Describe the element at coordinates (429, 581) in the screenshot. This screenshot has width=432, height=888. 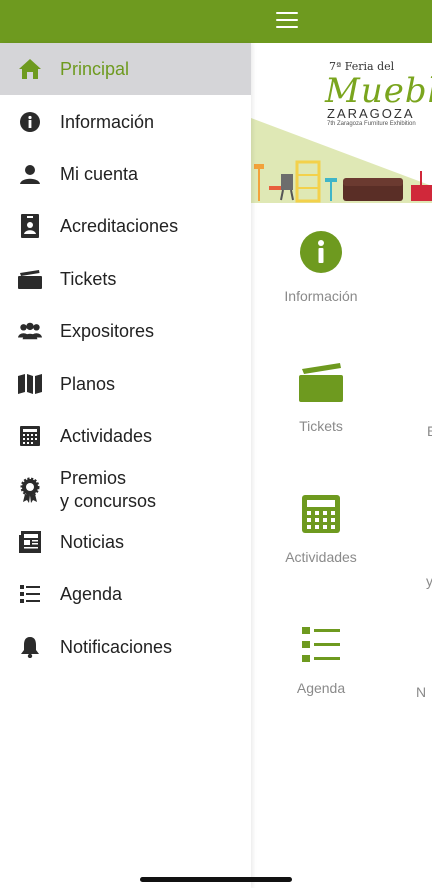
I see `tile-edge-label: y` at that location.